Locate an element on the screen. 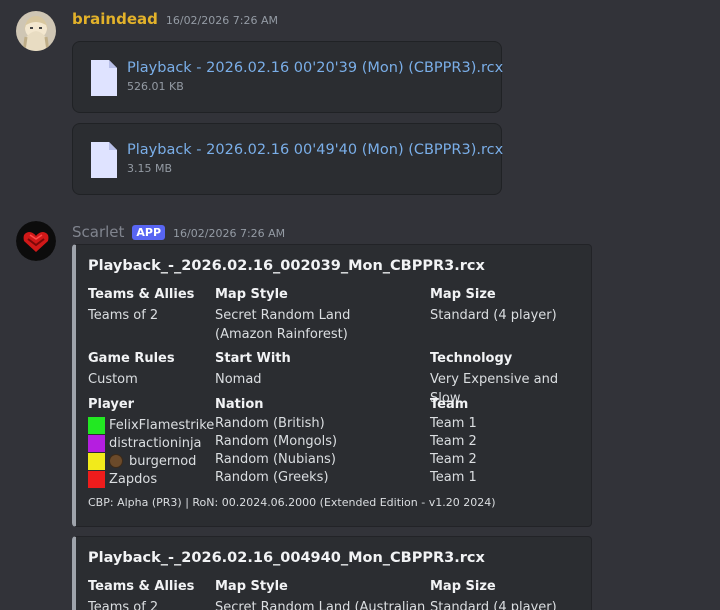  app-badge: APP is located at coordinates (149, 232).